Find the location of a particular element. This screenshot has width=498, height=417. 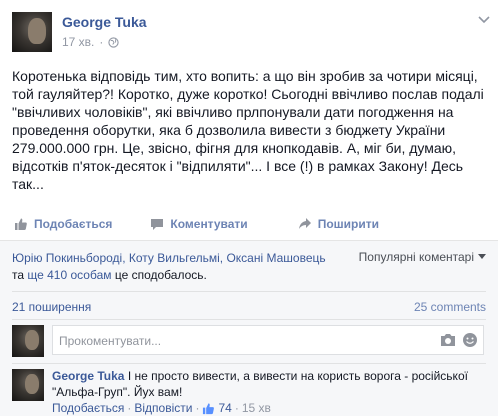

share-button: Поширити is located at coordinates (338, 224).